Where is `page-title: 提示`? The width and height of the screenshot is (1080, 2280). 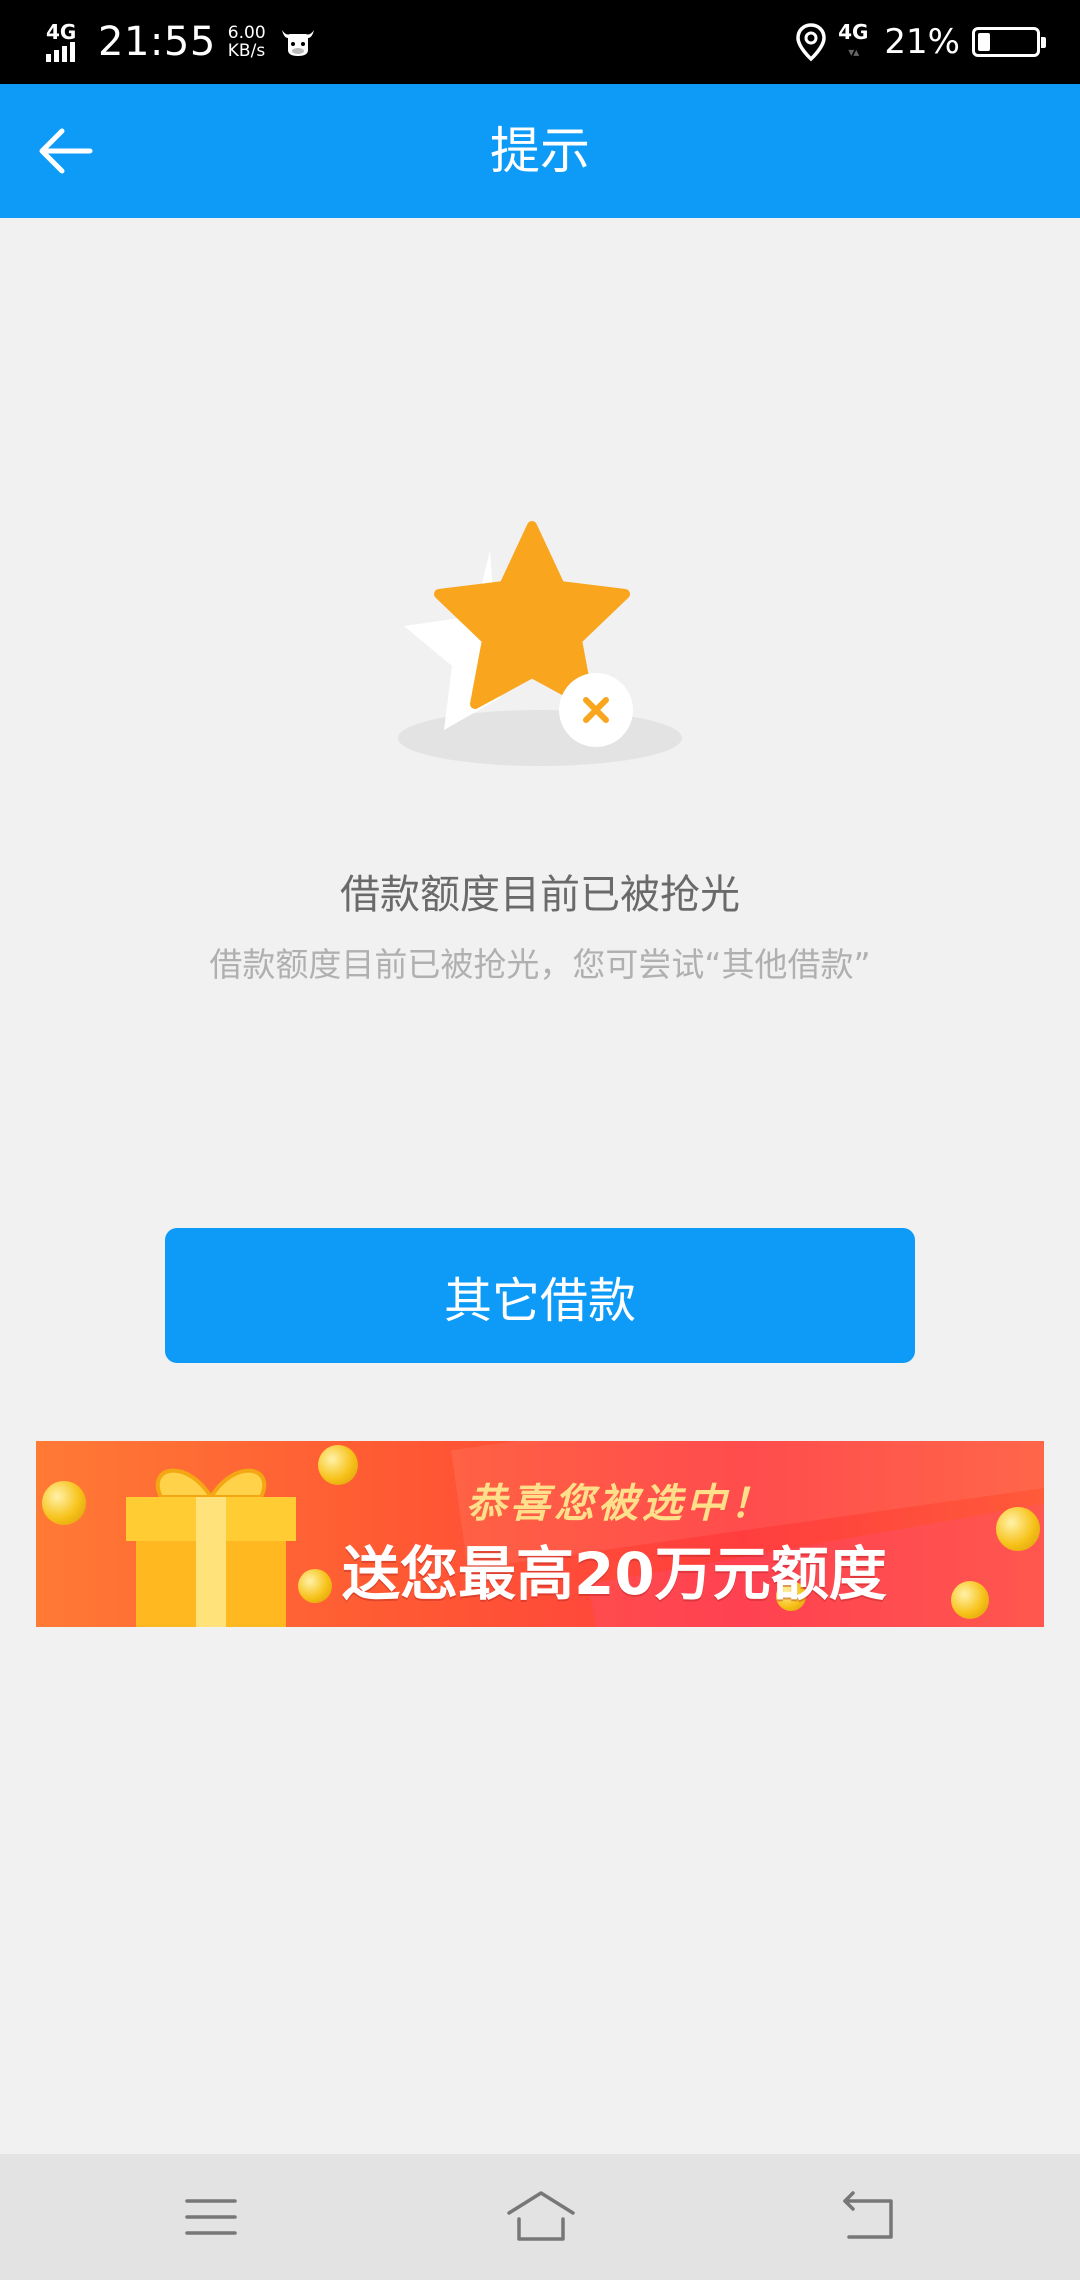 page-title: 提示 is located at coordinates (540, 151).